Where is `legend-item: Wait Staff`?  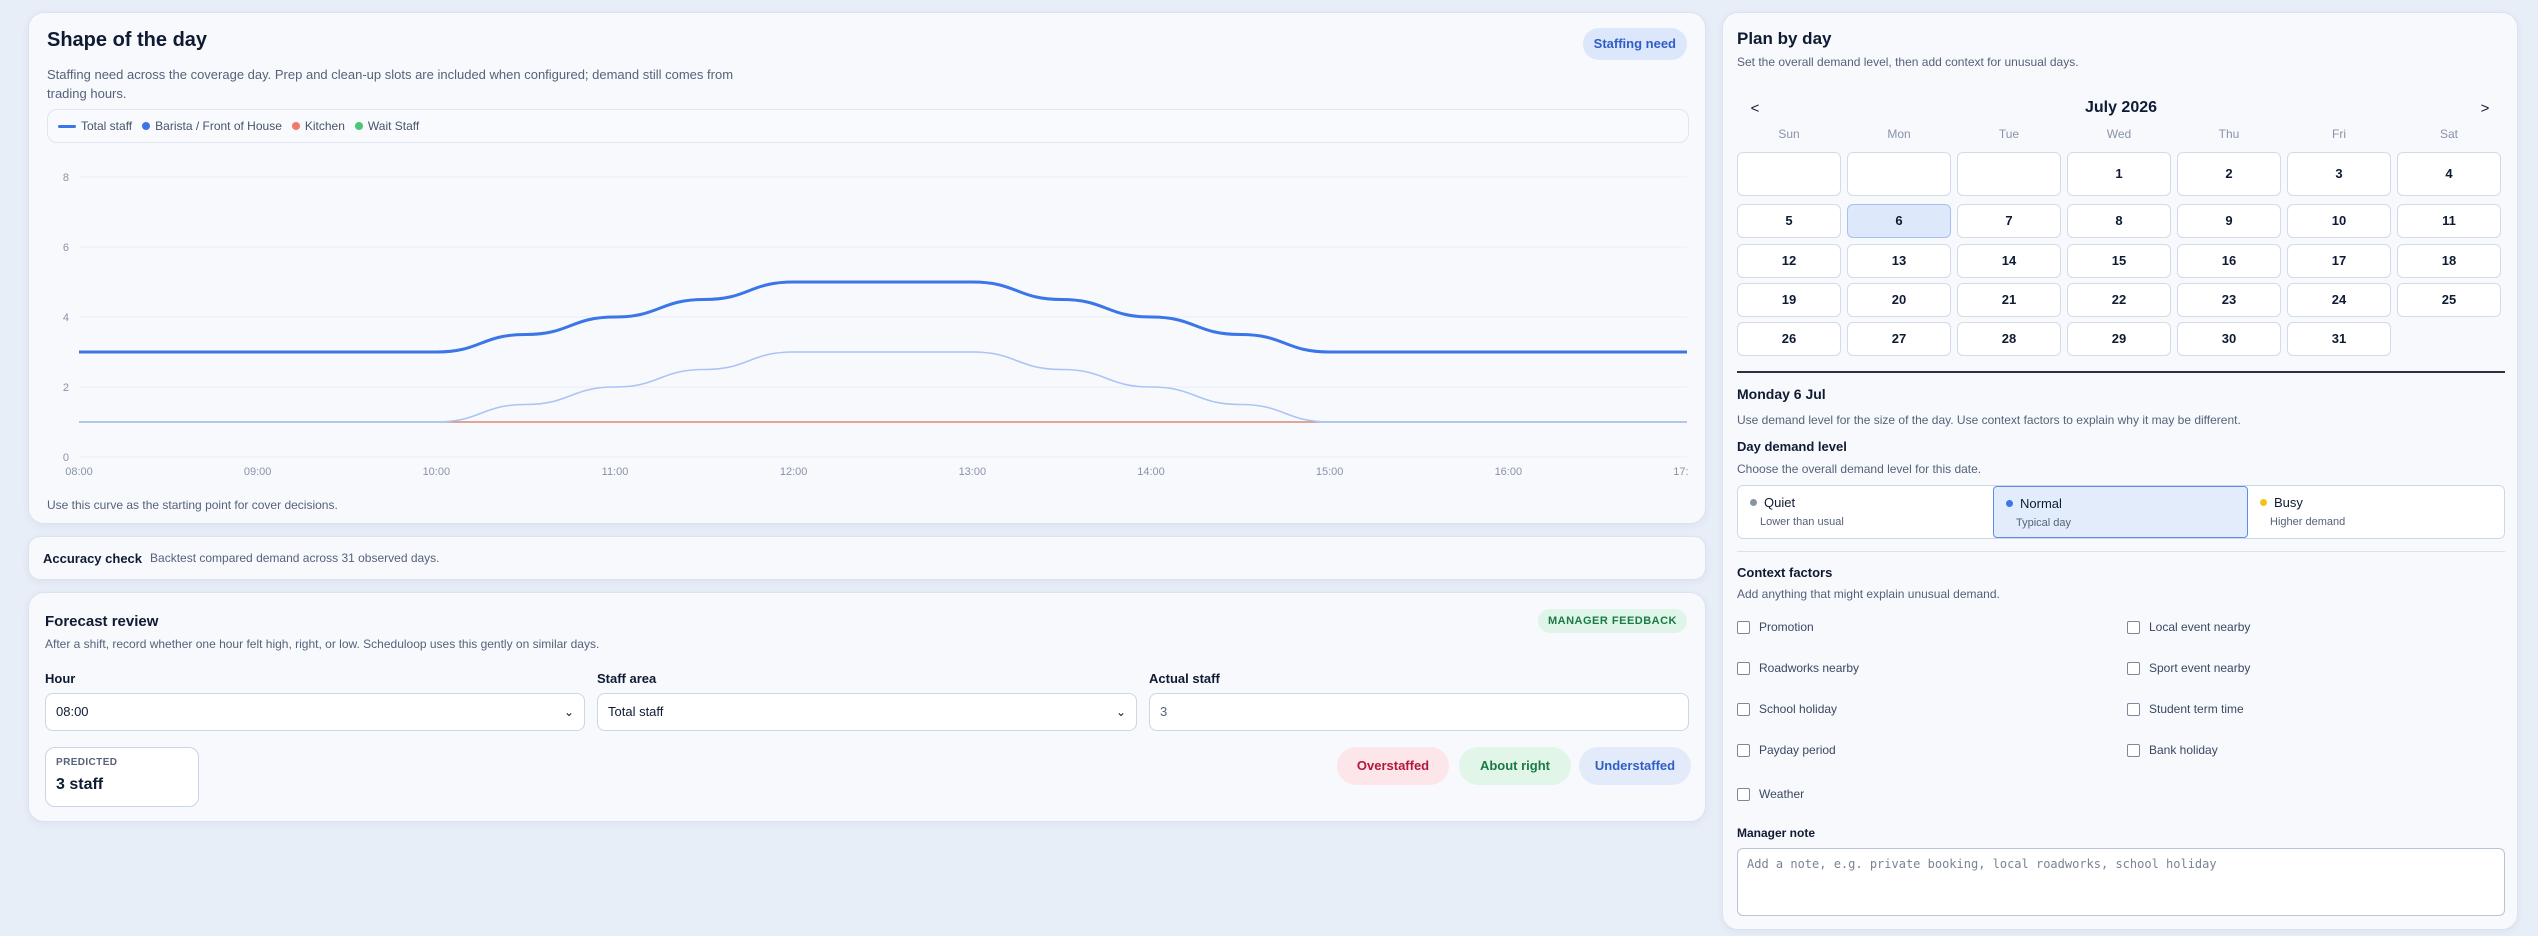 legend-item: Wait Staff is located at coordinates (386, 126).